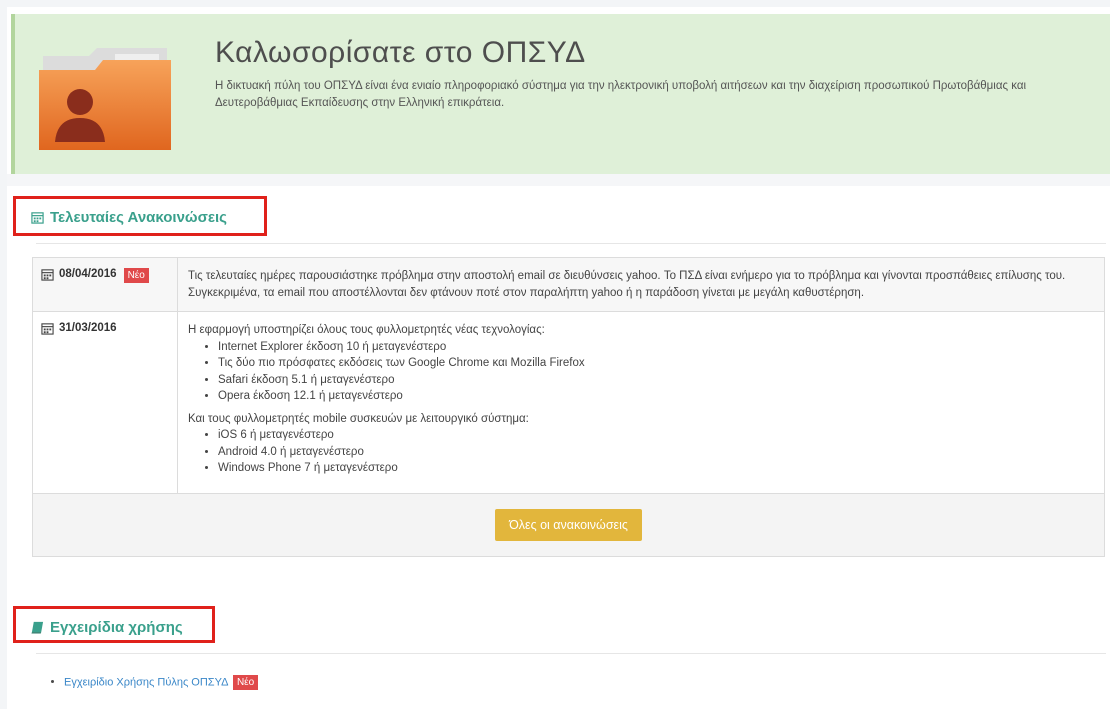  What do you see at coordinates (656, 380) in the screenshot?
I see `list-item: Safari έκδοση 5.1 ή μεταγενέστερο` at bounding box center [656, 380].